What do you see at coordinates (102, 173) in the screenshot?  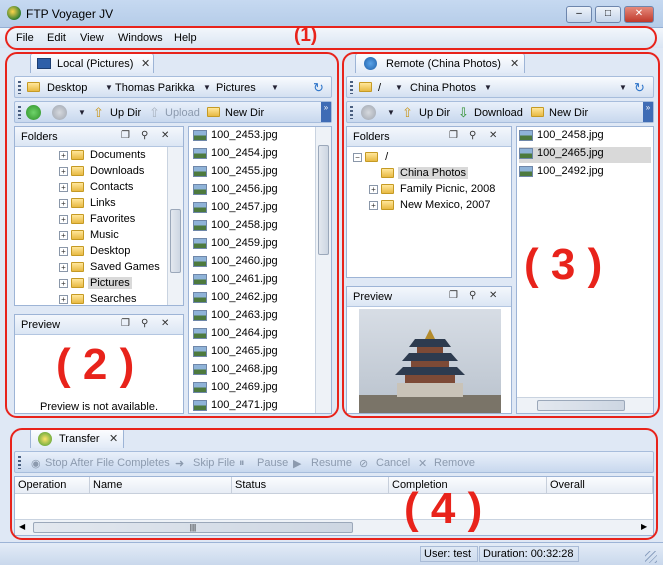 I see `folder-tree-item: + Downloads` at bounding box center [102, 173].